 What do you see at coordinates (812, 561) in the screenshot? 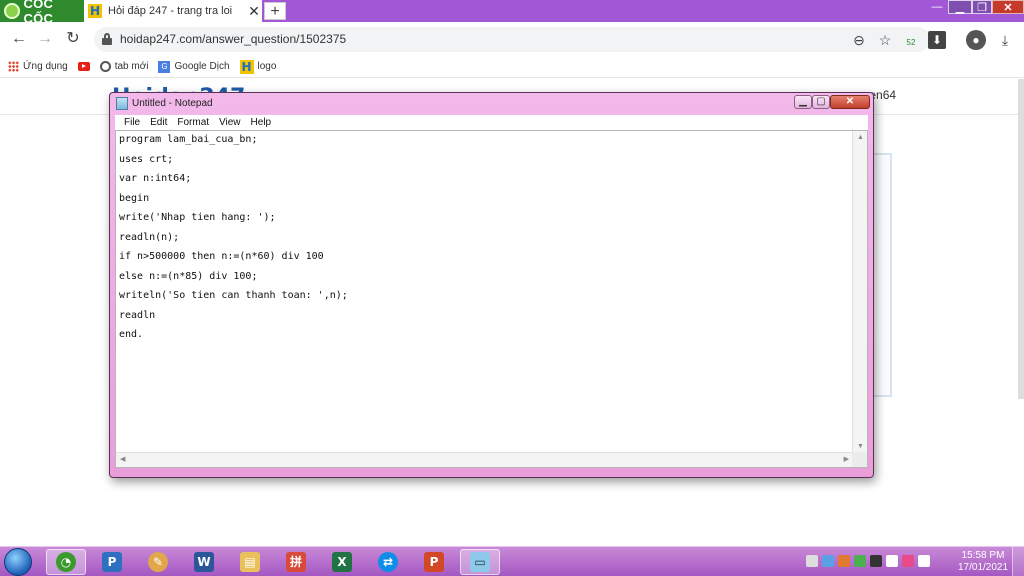
I see `volume-icon` at bounding box center [812, 561].